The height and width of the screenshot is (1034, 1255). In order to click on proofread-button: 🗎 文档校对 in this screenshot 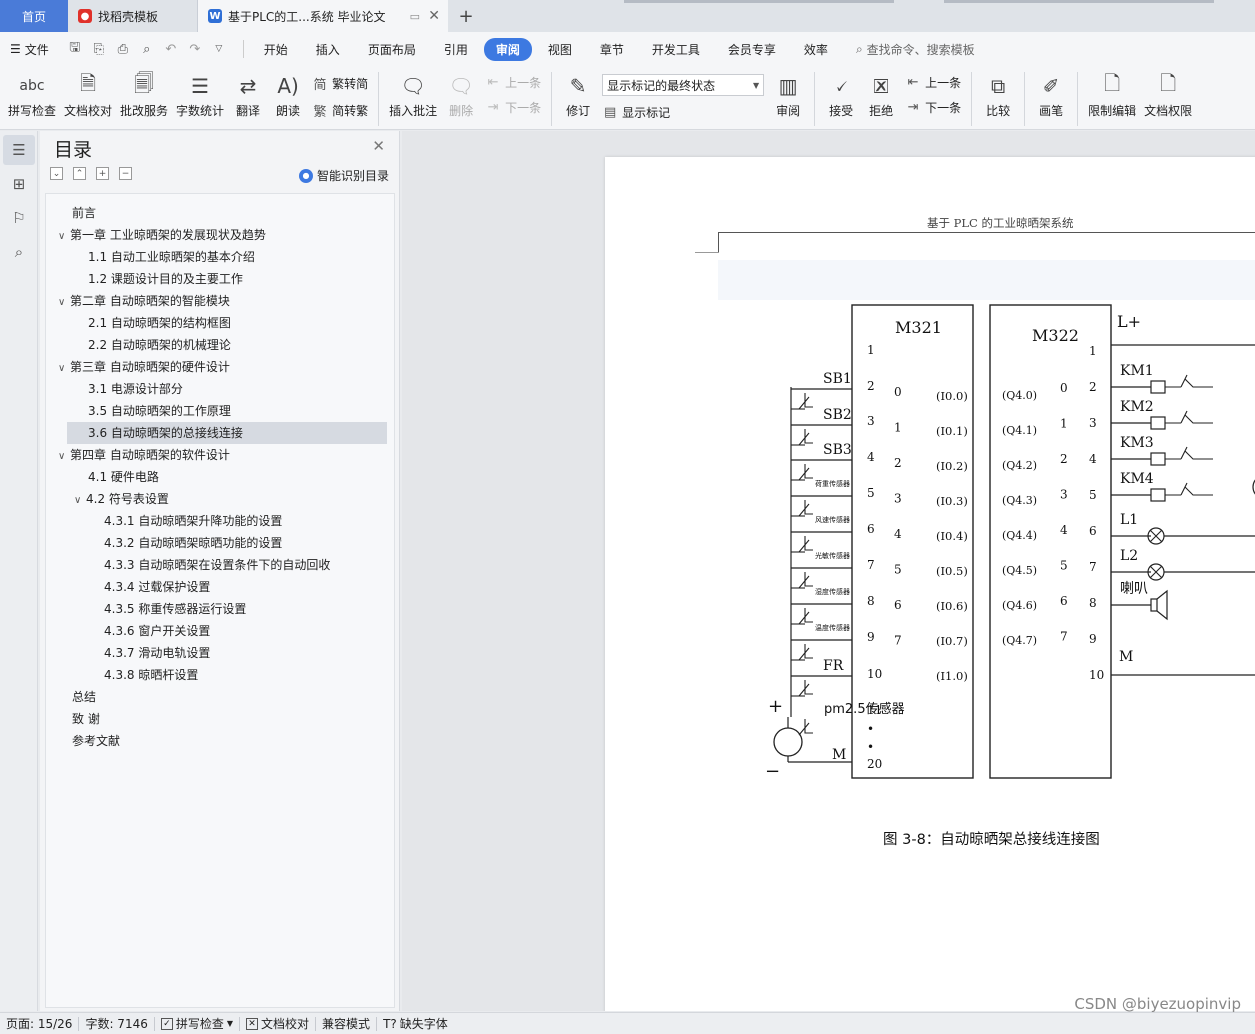, I will do `click(88, 94)`.